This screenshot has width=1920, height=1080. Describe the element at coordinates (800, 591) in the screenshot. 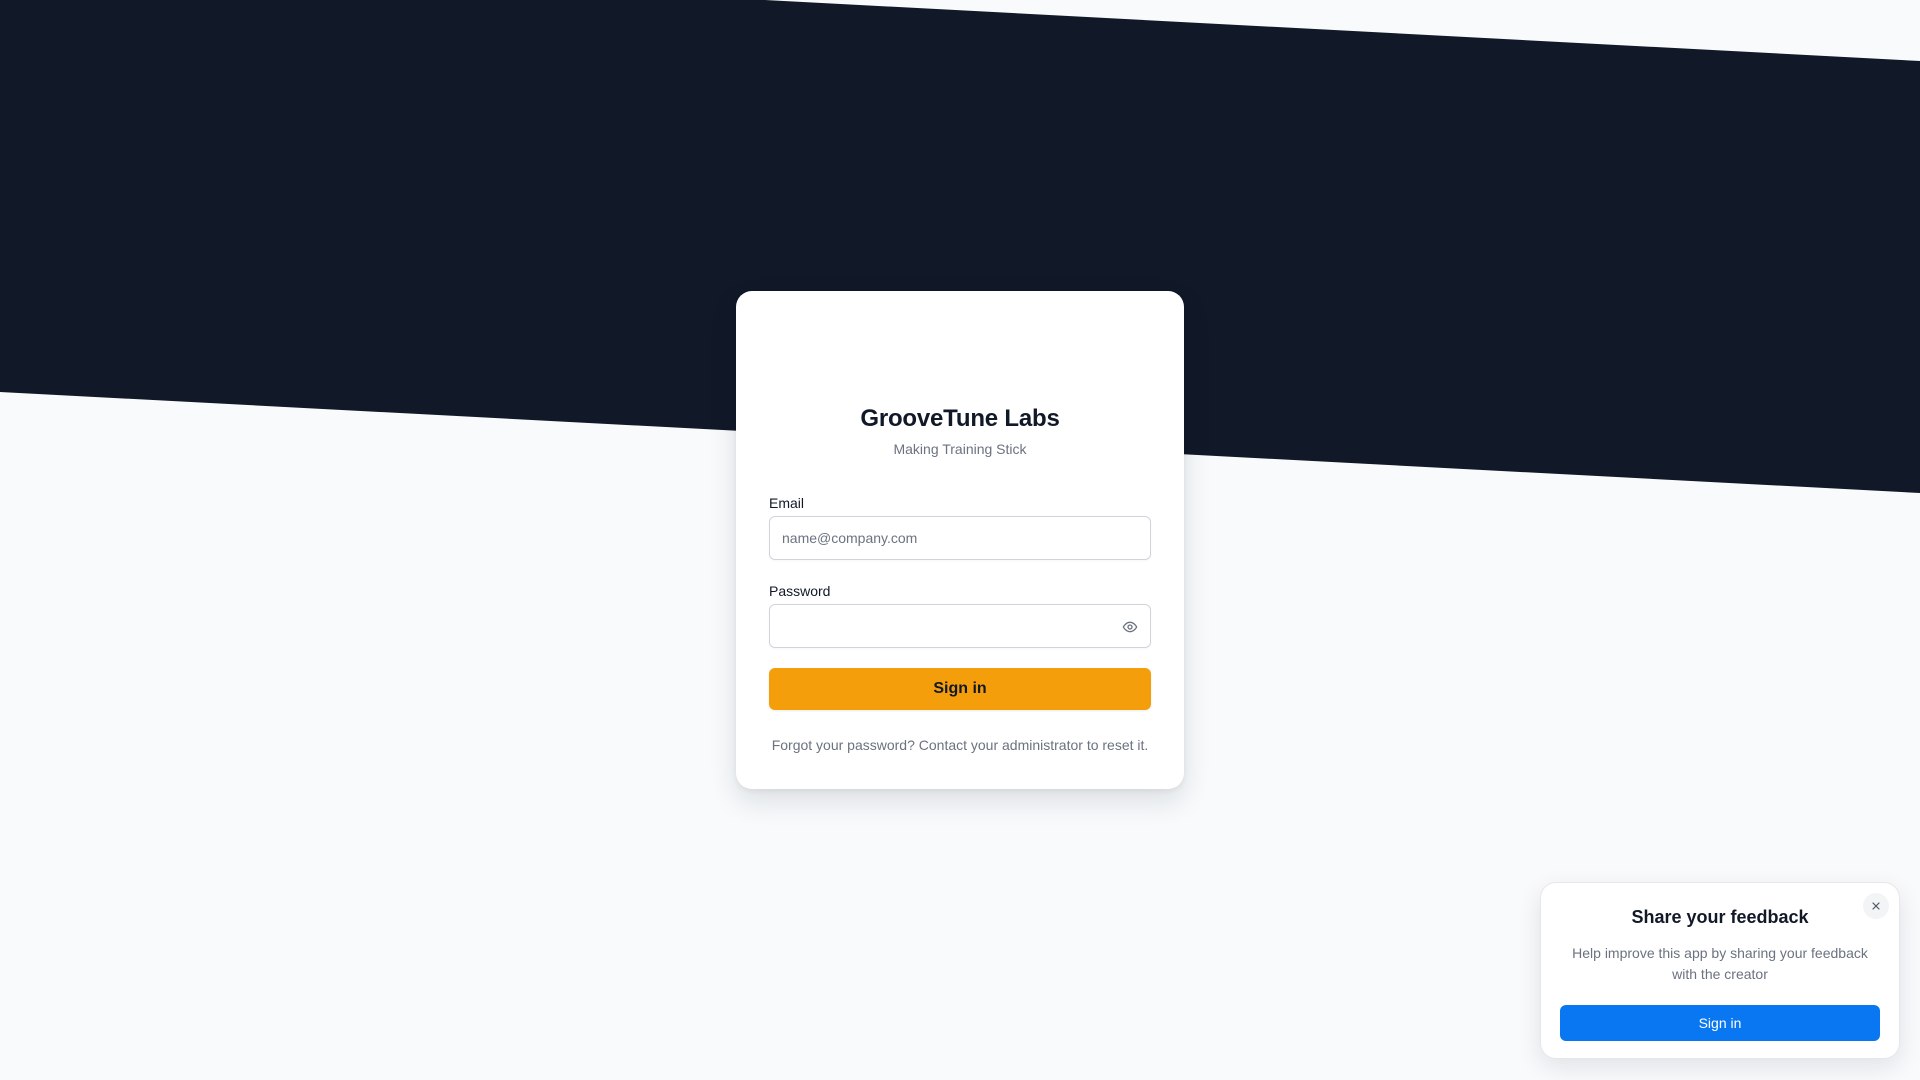

I see `password-label: Password` at that location.